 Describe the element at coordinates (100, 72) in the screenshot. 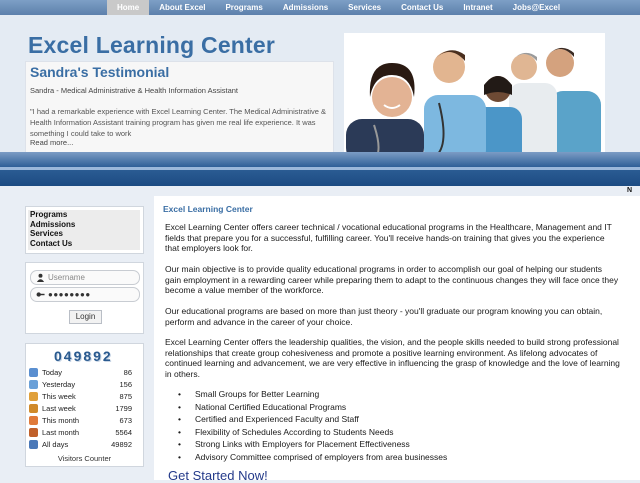

I see `testimonial-title: Sandra's Testimonial` at that location.